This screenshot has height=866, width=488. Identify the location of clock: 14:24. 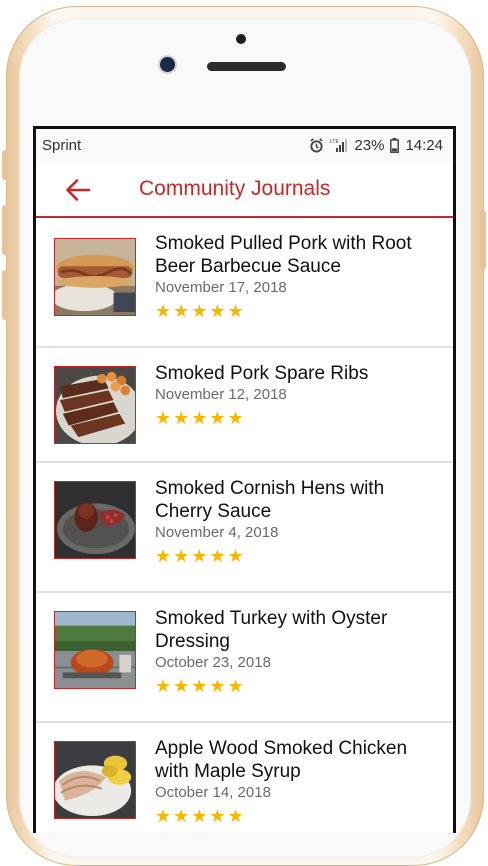
(424, 145).